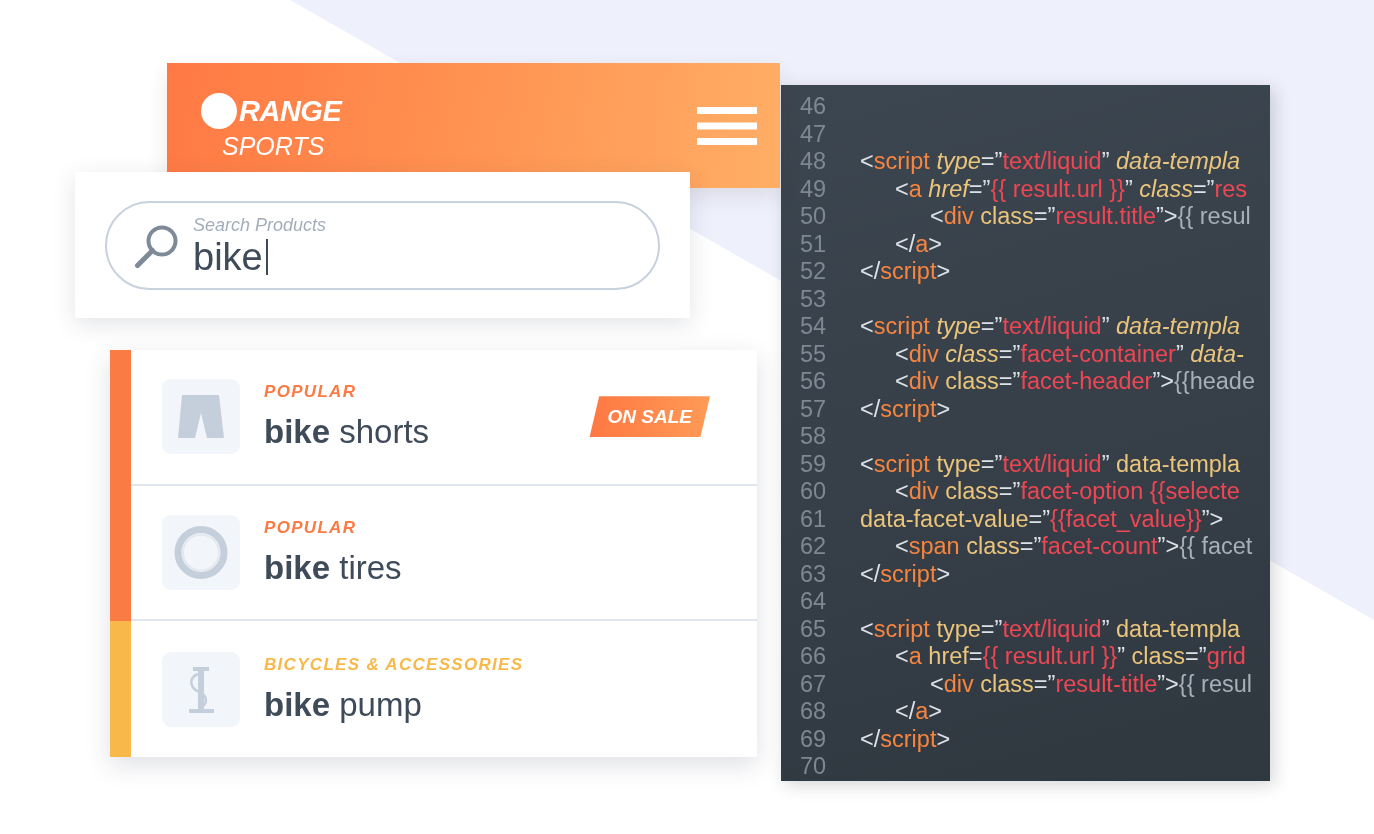 Image resolution: width=1374 pixels, height=834 pixels. Describe the element at coordinates (813, 133) in the screenshot. I see `line-number: 47` at that location.